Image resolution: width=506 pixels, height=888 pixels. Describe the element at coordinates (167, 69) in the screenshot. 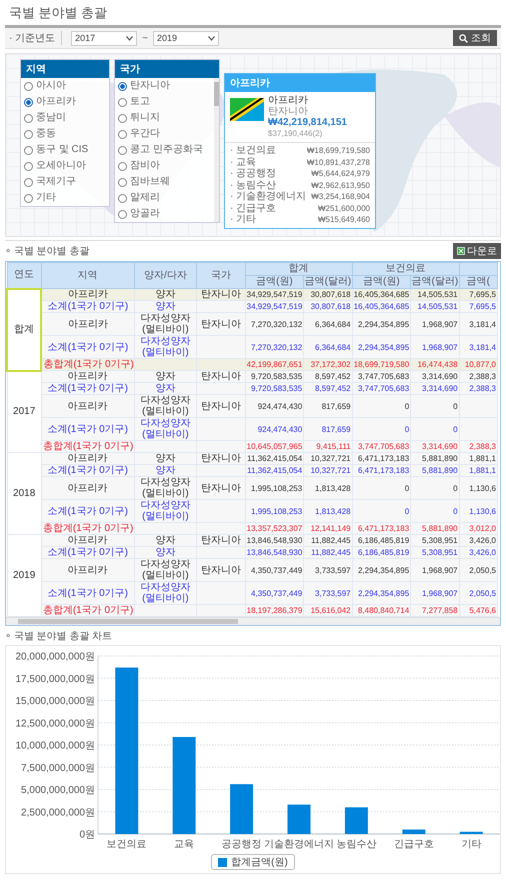

I see `panel-header: 국가` at that location.